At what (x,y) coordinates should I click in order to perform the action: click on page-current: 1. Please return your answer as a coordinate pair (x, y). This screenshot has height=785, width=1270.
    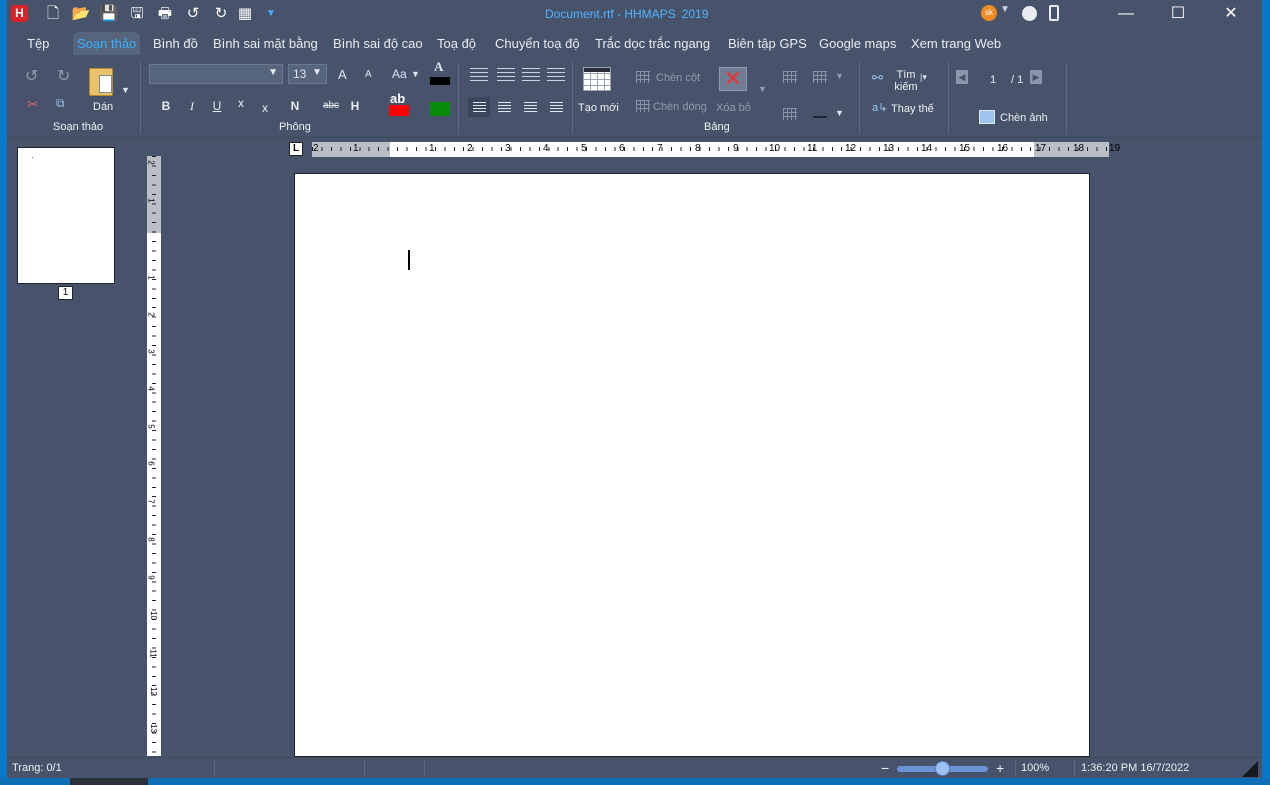
    Looking at the image, I should click on (993, 80).